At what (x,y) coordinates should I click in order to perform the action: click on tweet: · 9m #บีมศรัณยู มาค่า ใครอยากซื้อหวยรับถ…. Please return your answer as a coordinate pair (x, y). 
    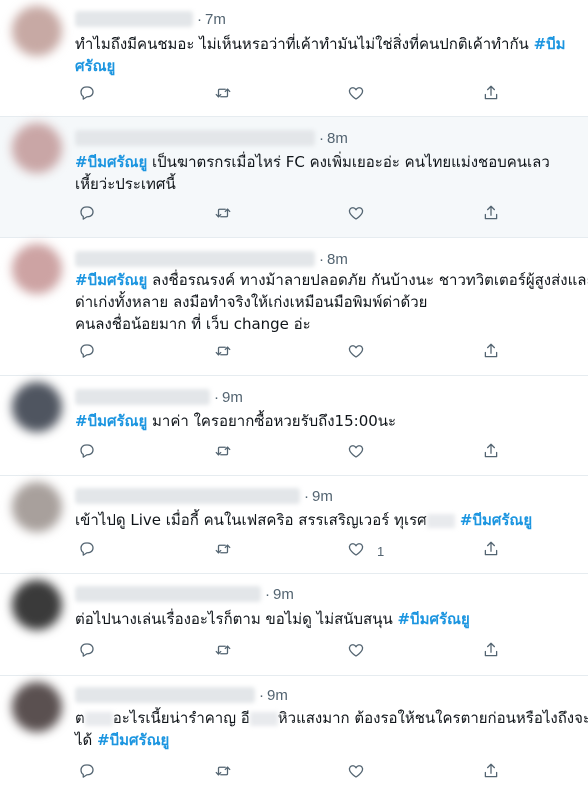
    Looking at the image, I should click on (294, 426).